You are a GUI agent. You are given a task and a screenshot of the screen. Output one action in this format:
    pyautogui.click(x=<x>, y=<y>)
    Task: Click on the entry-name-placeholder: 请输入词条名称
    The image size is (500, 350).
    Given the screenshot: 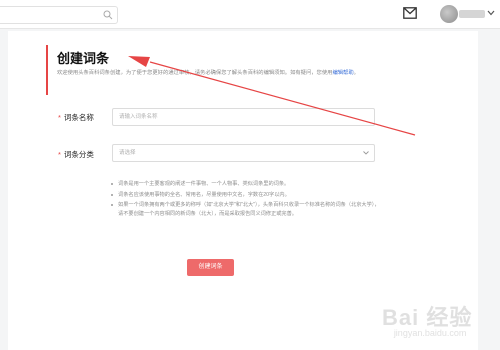 What is the action you would take?
    pyautogui.click(x=138, y=117)
    